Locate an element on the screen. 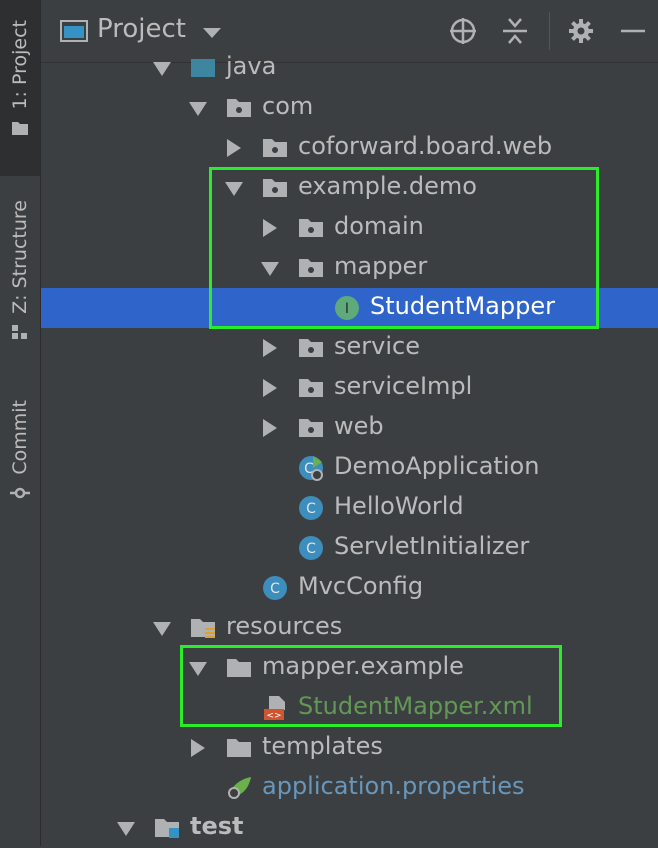  project-view-icon is located at coordinates (74, 31).